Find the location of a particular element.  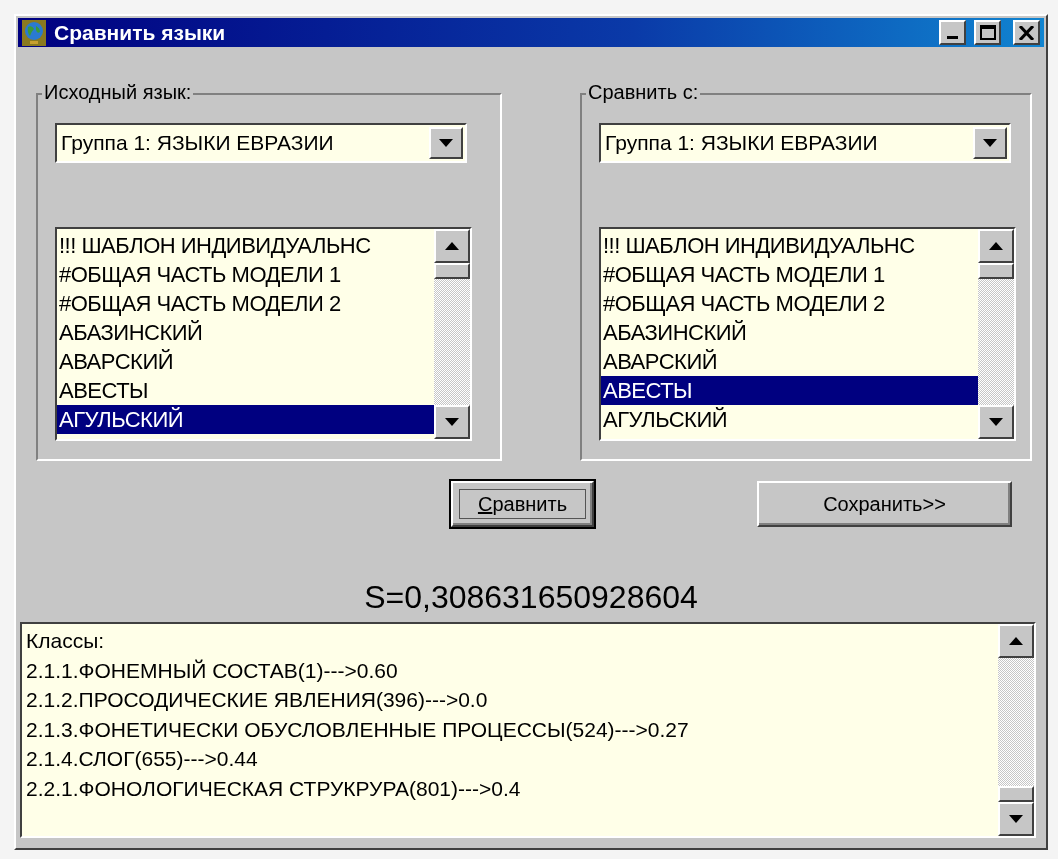

minimize-button is located at coordinates (952, 32).